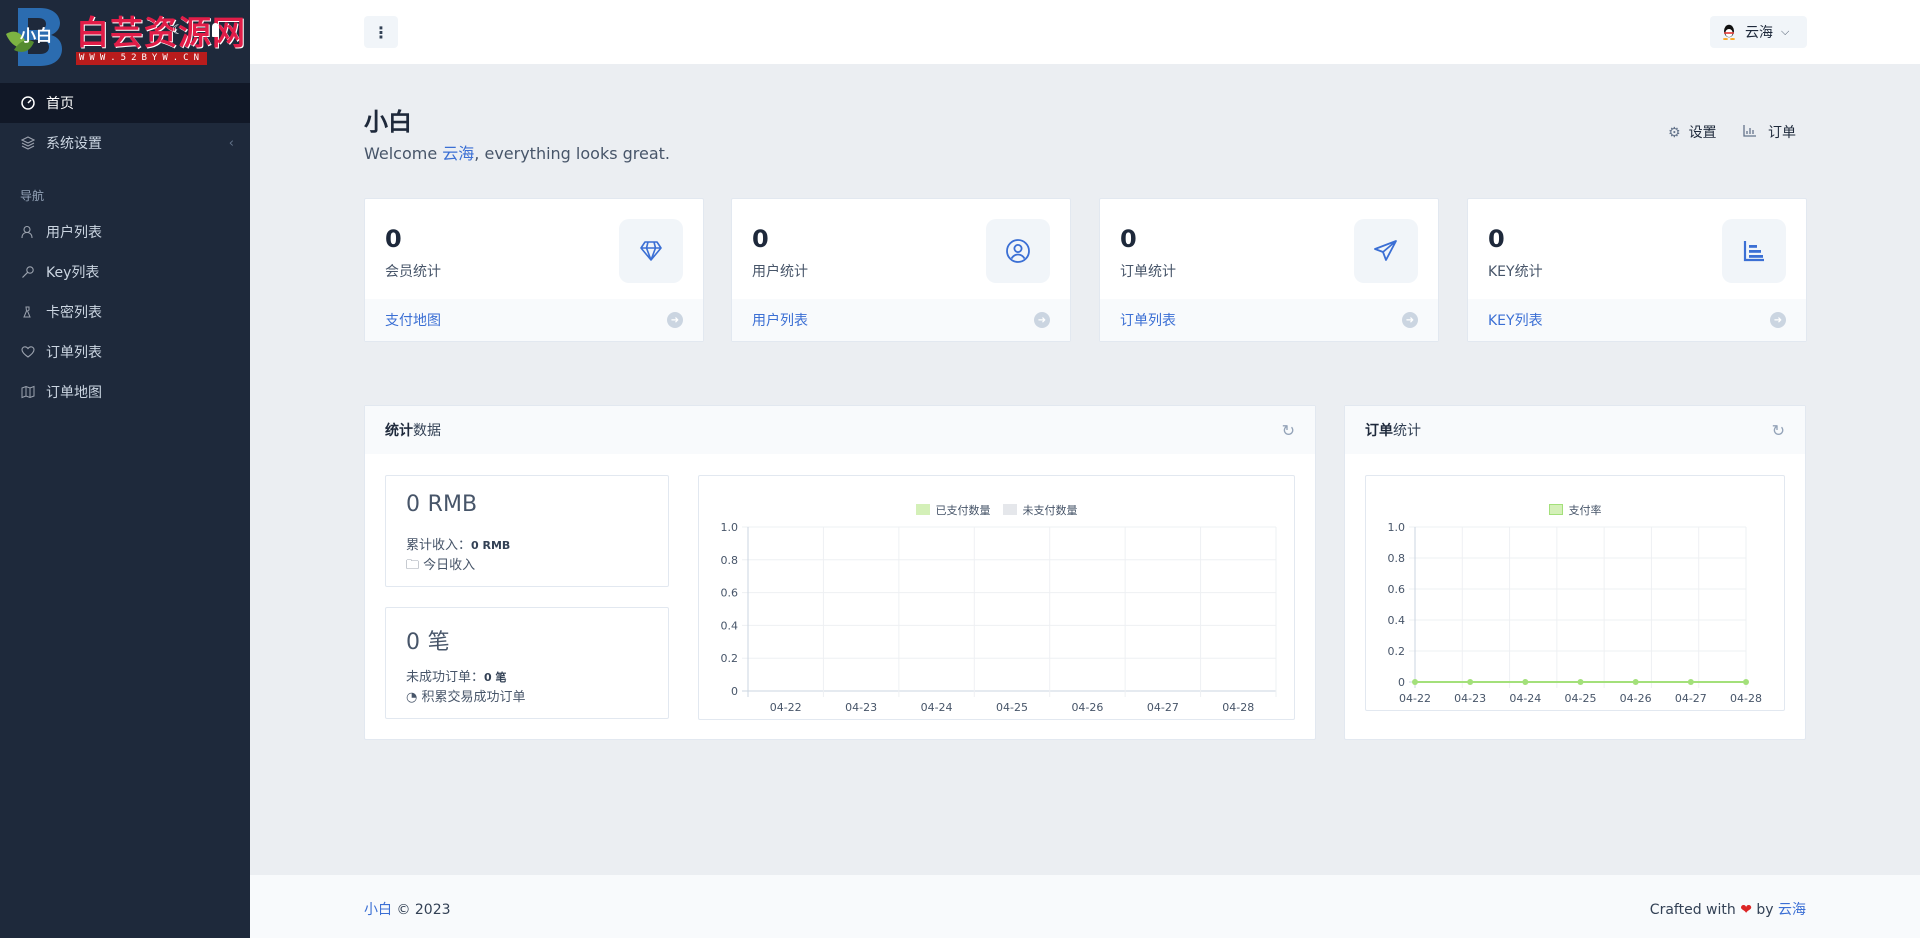  I want to click on sidebar-item-home: 首页, so click(125, 103).